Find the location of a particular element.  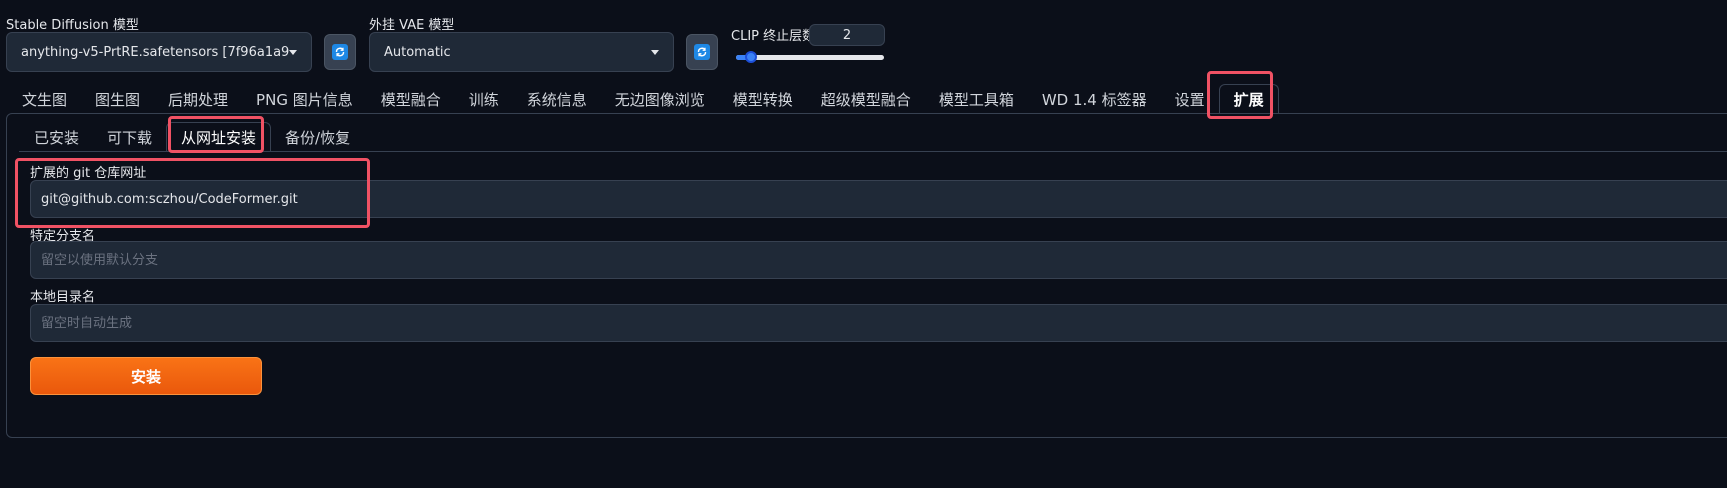

clip-skip-number-input: 2 is located at coordinates (847, 35).